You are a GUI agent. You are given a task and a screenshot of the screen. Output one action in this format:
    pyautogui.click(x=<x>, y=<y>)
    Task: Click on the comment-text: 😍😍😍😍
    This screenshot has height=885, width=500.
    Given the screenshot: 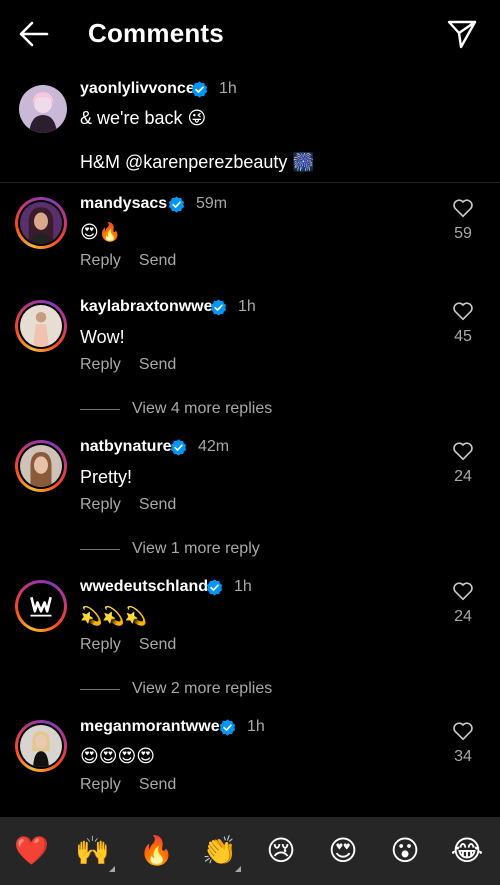 What is the action you would take?
    pyautogui.click(x=118, y=756)
    